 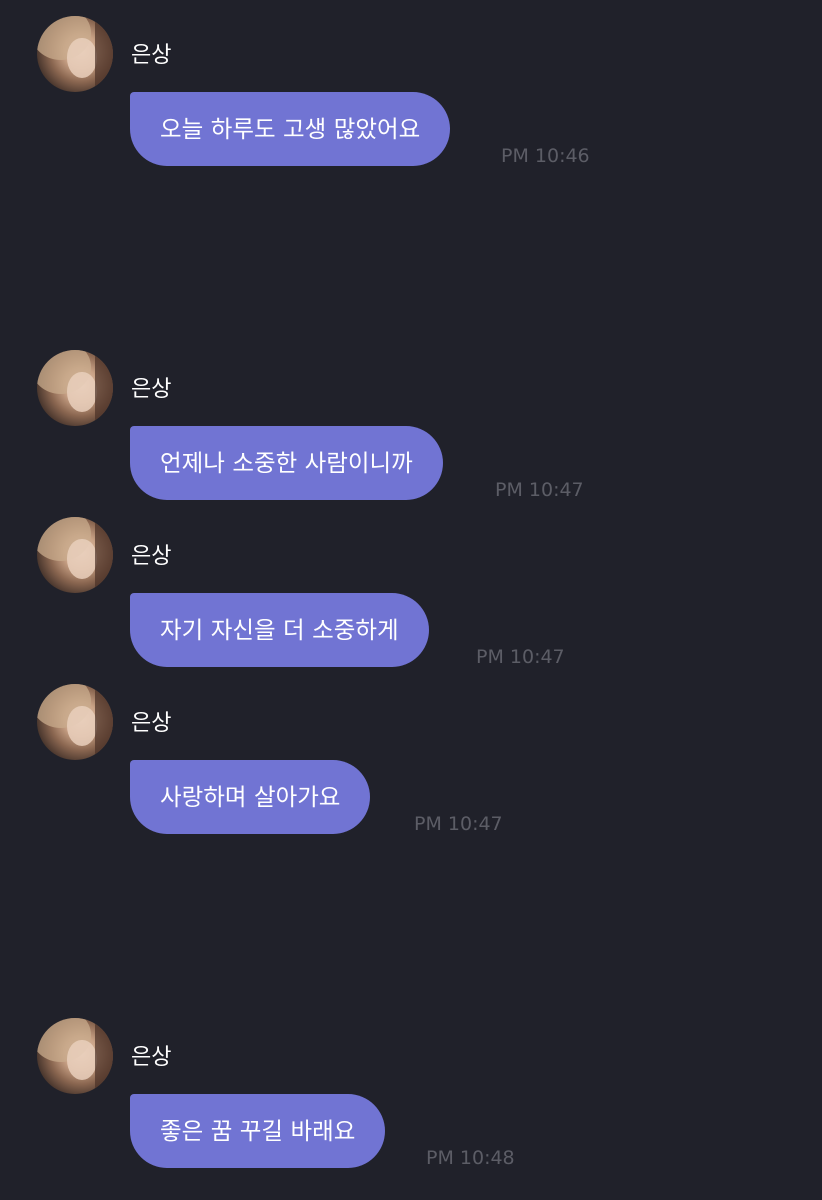 What do you see at coordinates (250, 797) in the screenshot?
I see `message-bubble: 사랑하며 살아가요` at bounding box center [250, 797].